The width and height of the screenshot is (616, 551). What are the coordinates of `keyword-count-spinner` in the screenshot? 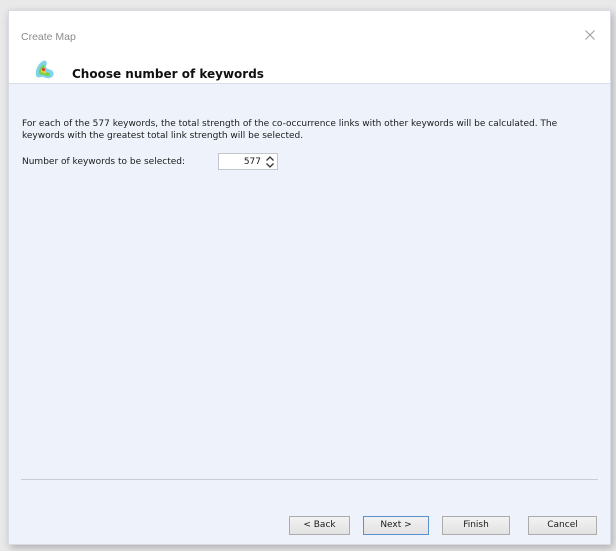 It's located at (248, 161).